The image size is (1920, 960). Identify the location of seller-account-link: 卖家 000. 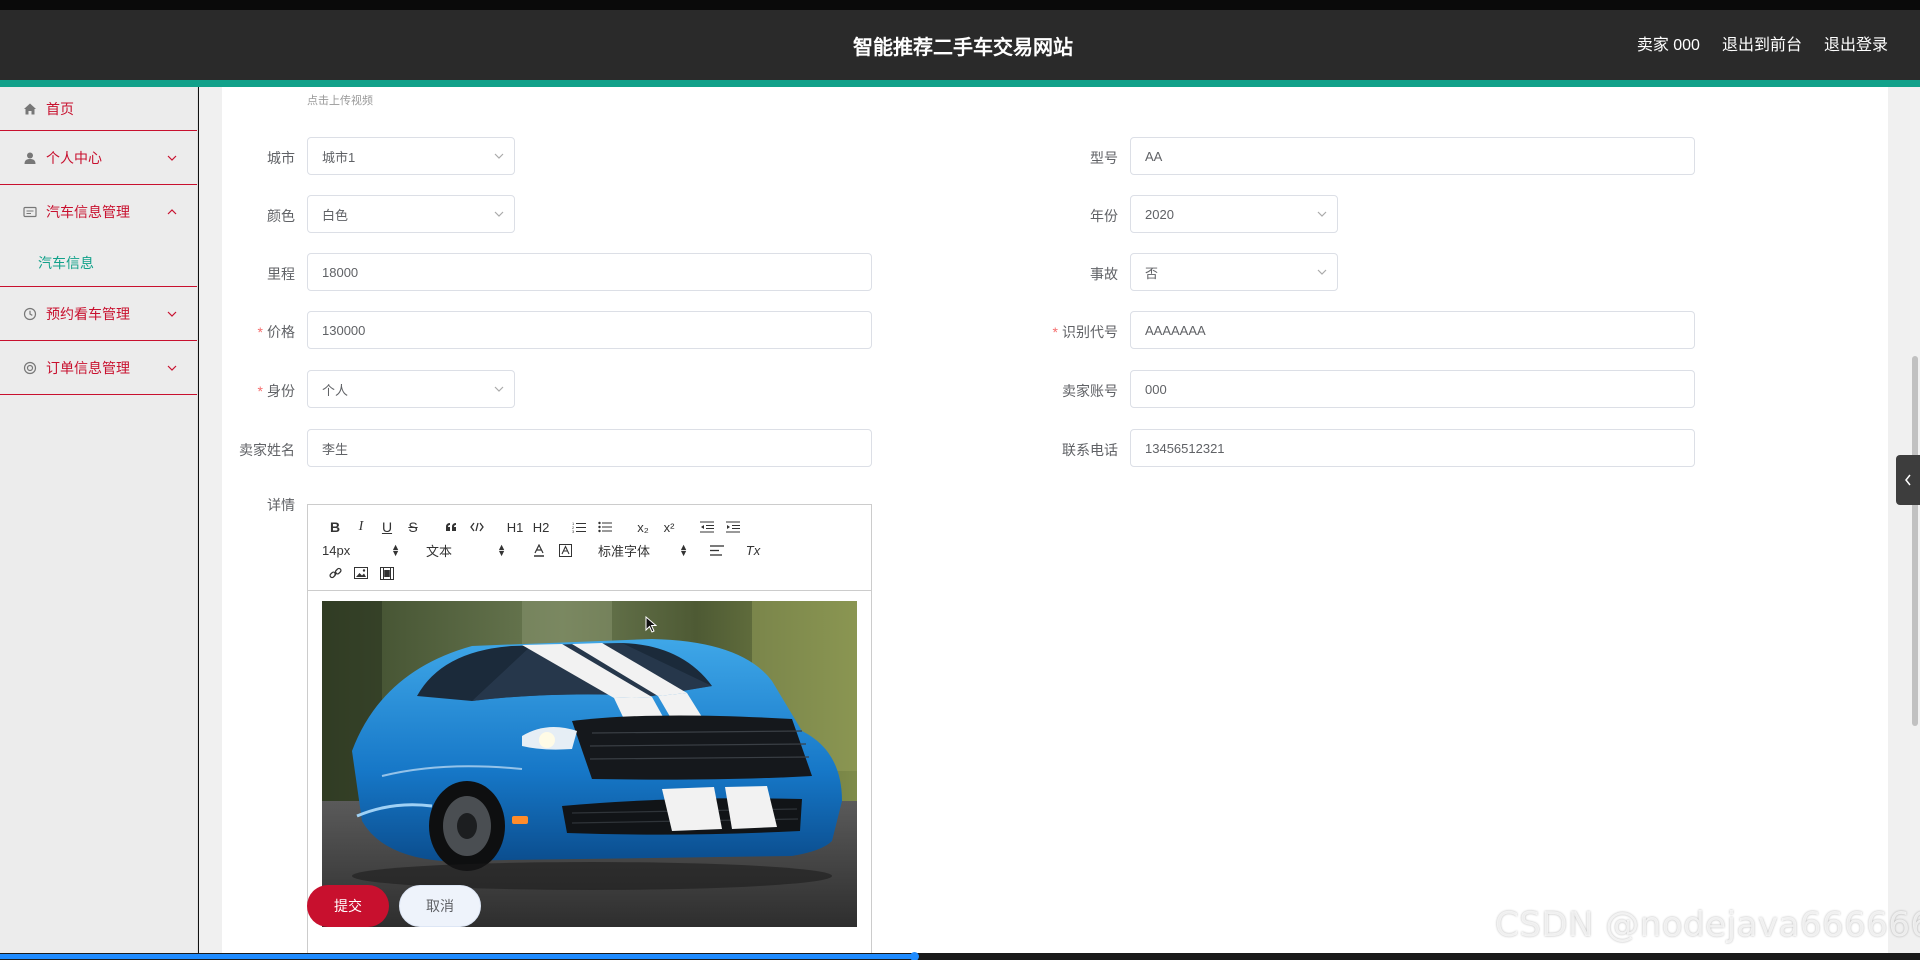
(1668, 43).